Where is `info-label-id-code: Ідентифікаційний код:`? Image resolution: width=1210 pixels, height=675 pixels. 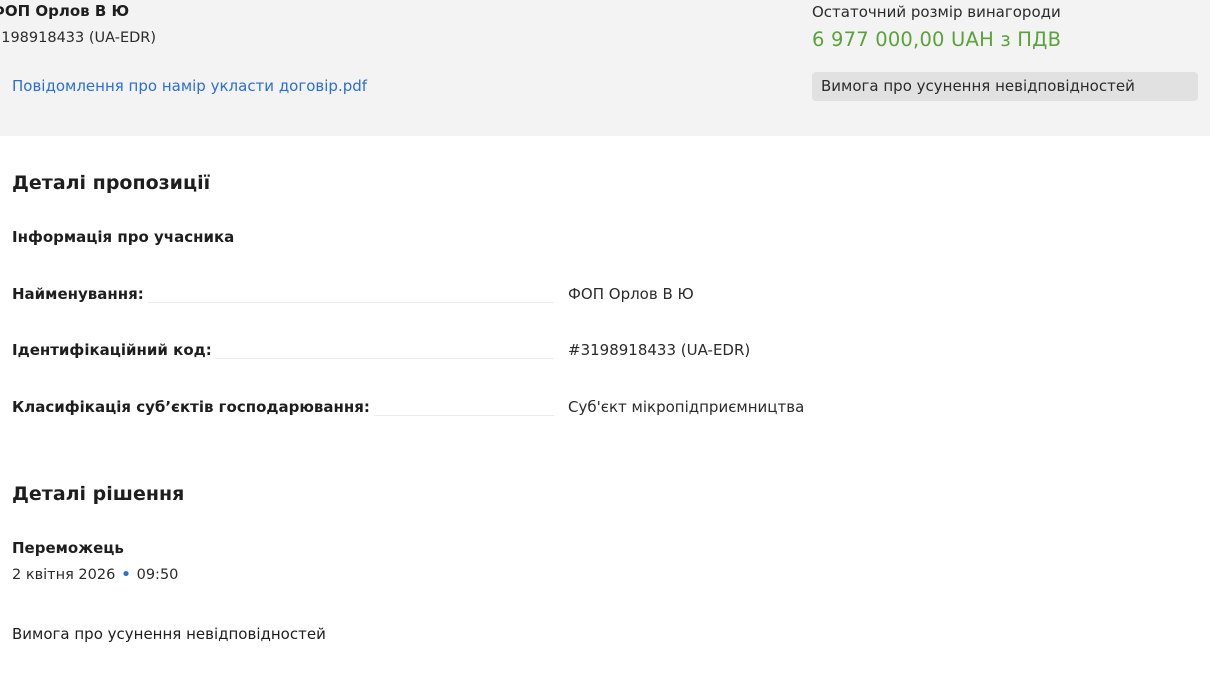
info-label-id-code: Ідентифікаційний код: is located at coordinates (114, 350).